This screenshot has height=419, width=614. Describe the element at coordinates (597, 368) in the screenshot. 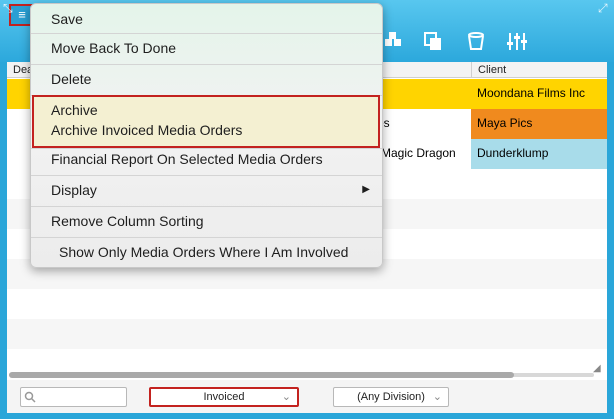

I see `resize-grip-icon: ◢` at that location.